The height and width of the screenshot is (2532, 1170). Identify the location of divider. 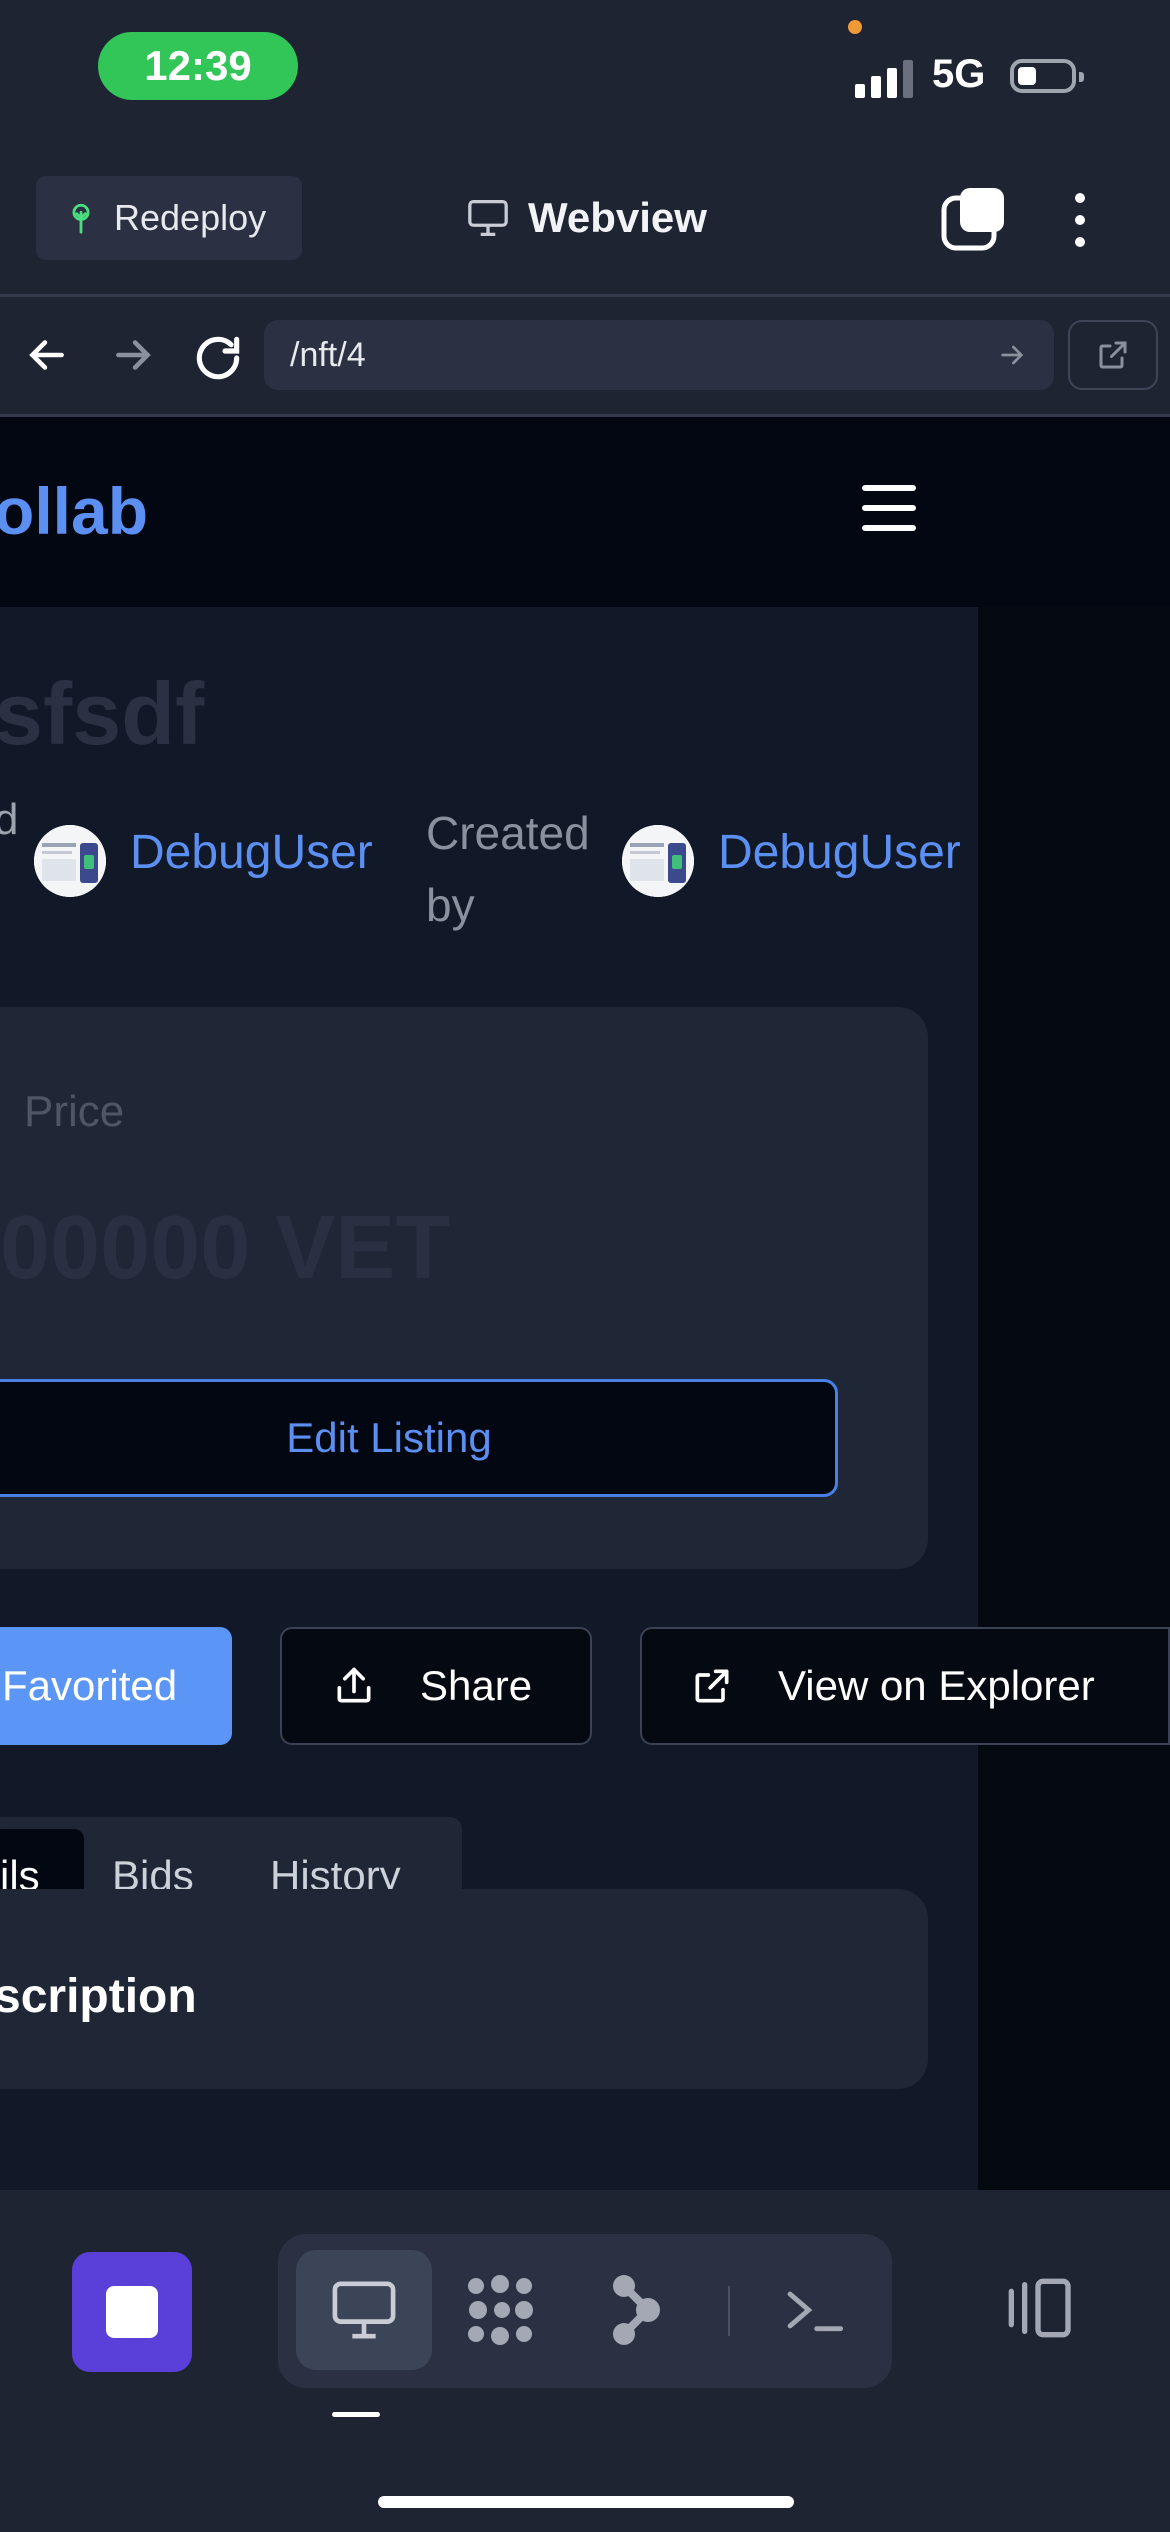
(585, 295).